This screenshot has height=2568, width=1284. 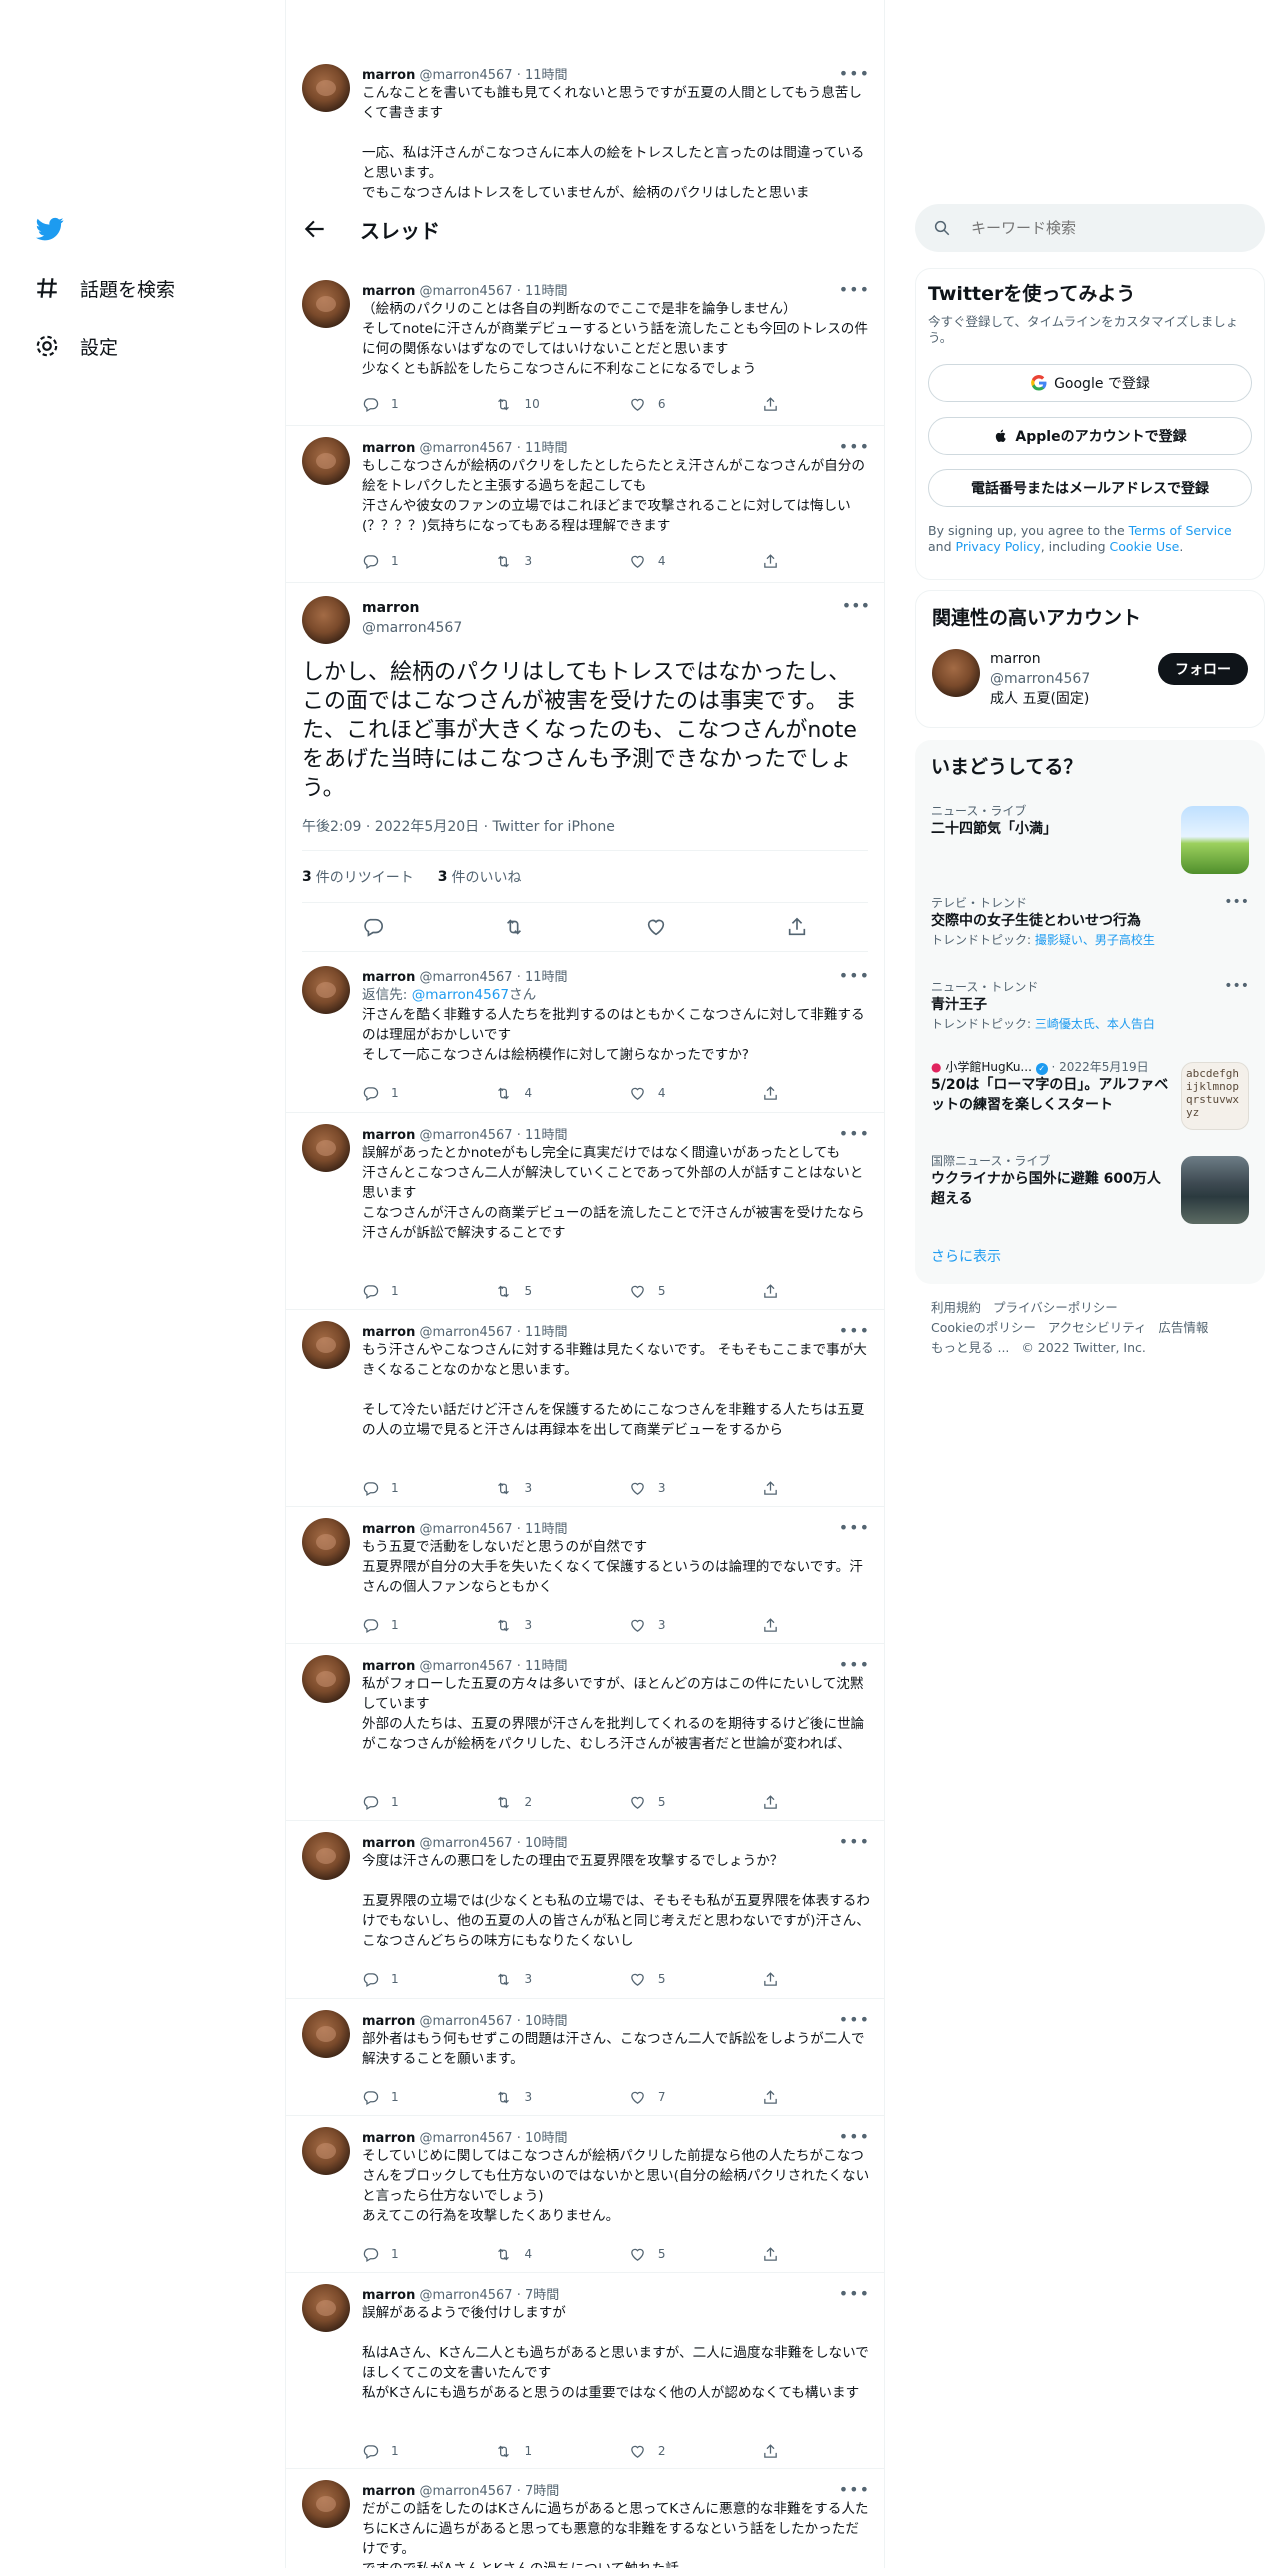 I want to click on like-button: 4, so click(x=695, y=1093).